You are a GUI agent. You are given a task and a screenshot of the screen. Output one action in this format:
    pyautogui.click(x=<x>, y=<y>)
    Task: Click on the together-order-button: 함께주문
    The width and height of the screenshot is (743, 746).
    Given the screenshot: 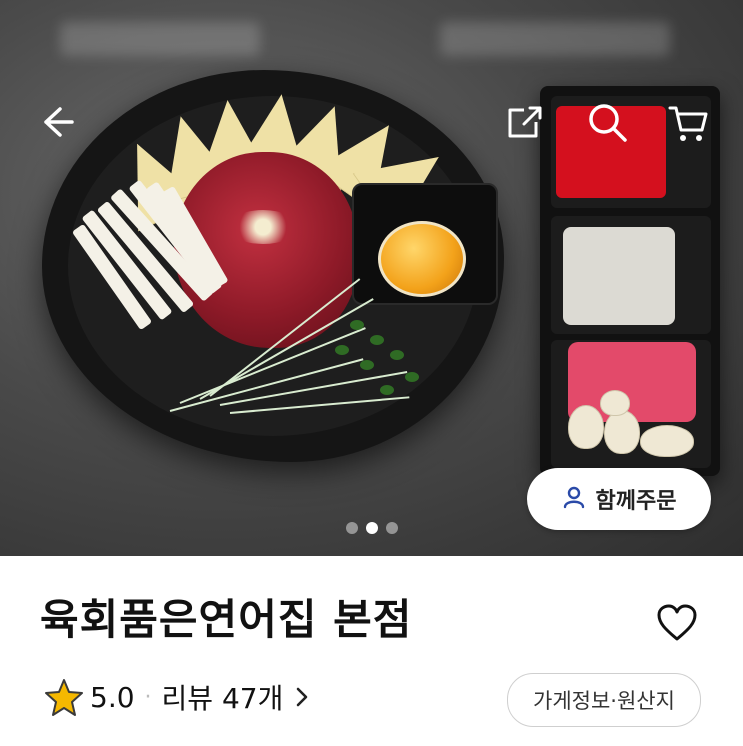 What is the action you would take?
    pyautogui.click(x=619, y=499)
    